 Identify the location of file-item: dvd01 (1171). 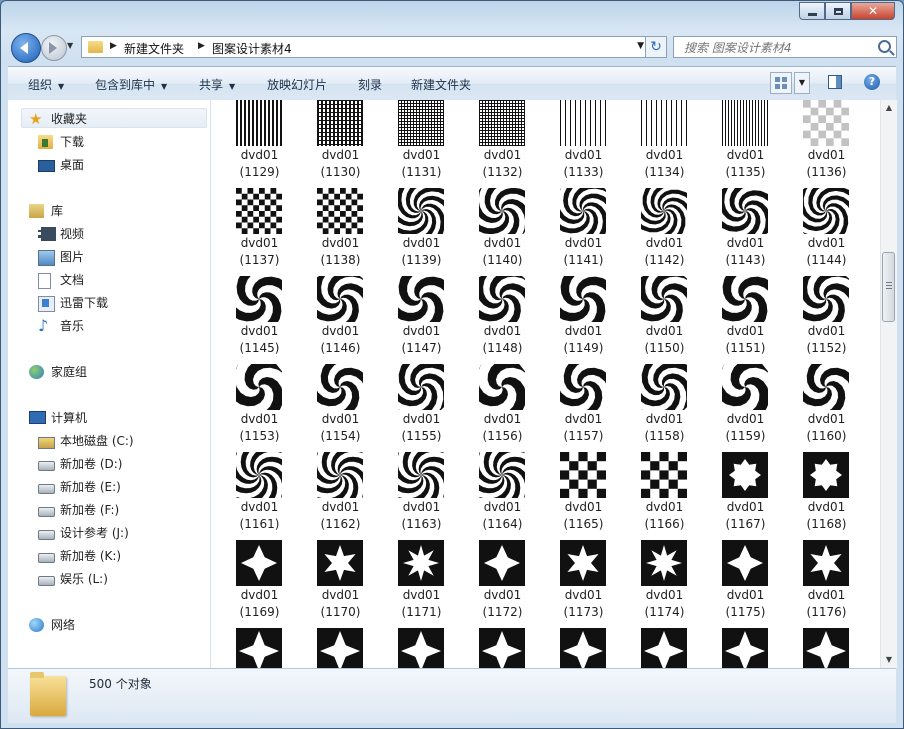
(421, 582).